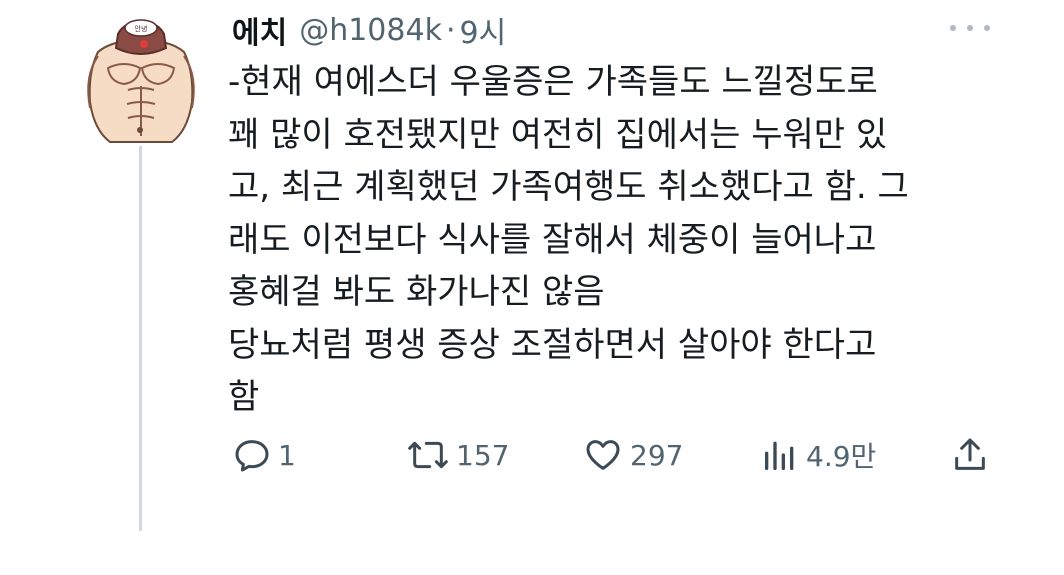 The image size is (1064, 575). Describe the element at coordinates (552, 344) in the screenshot. I see `tweet-line: 당뇨처럼 평생 증상 조절하면서 살아야 한다고` at that location.